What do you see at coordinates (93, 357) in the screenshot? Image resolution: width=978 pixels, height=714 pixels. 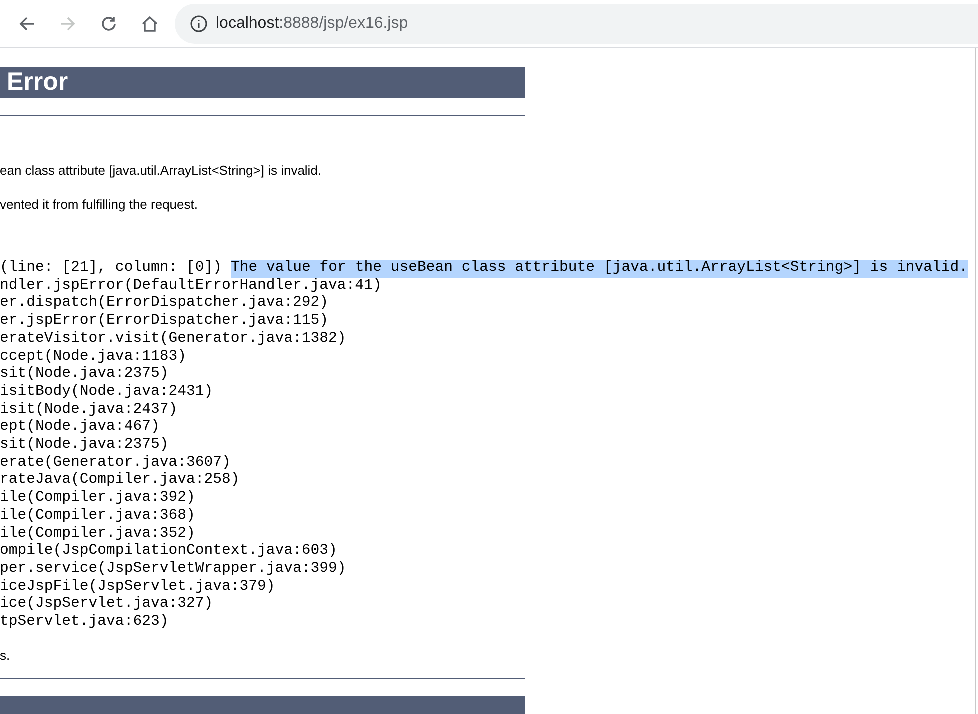 I see `trace-line: ccept(Node.java:1183)` at bounding box center [93, 357].